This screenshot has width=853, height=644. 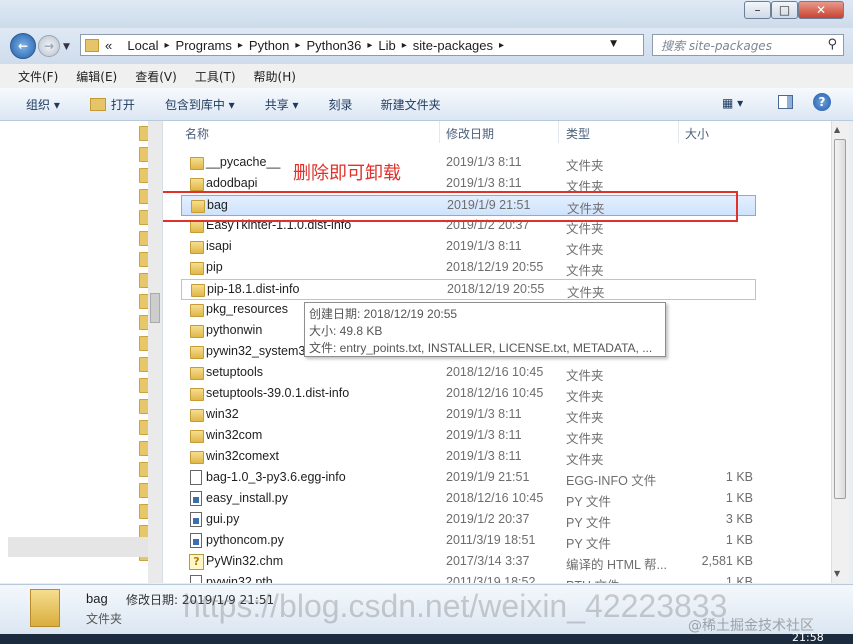 What do you see at coordinates (732, 103) in the screenshot?
I see `view-options-icon: ▦ ▾` at bounding box center [732, 103].